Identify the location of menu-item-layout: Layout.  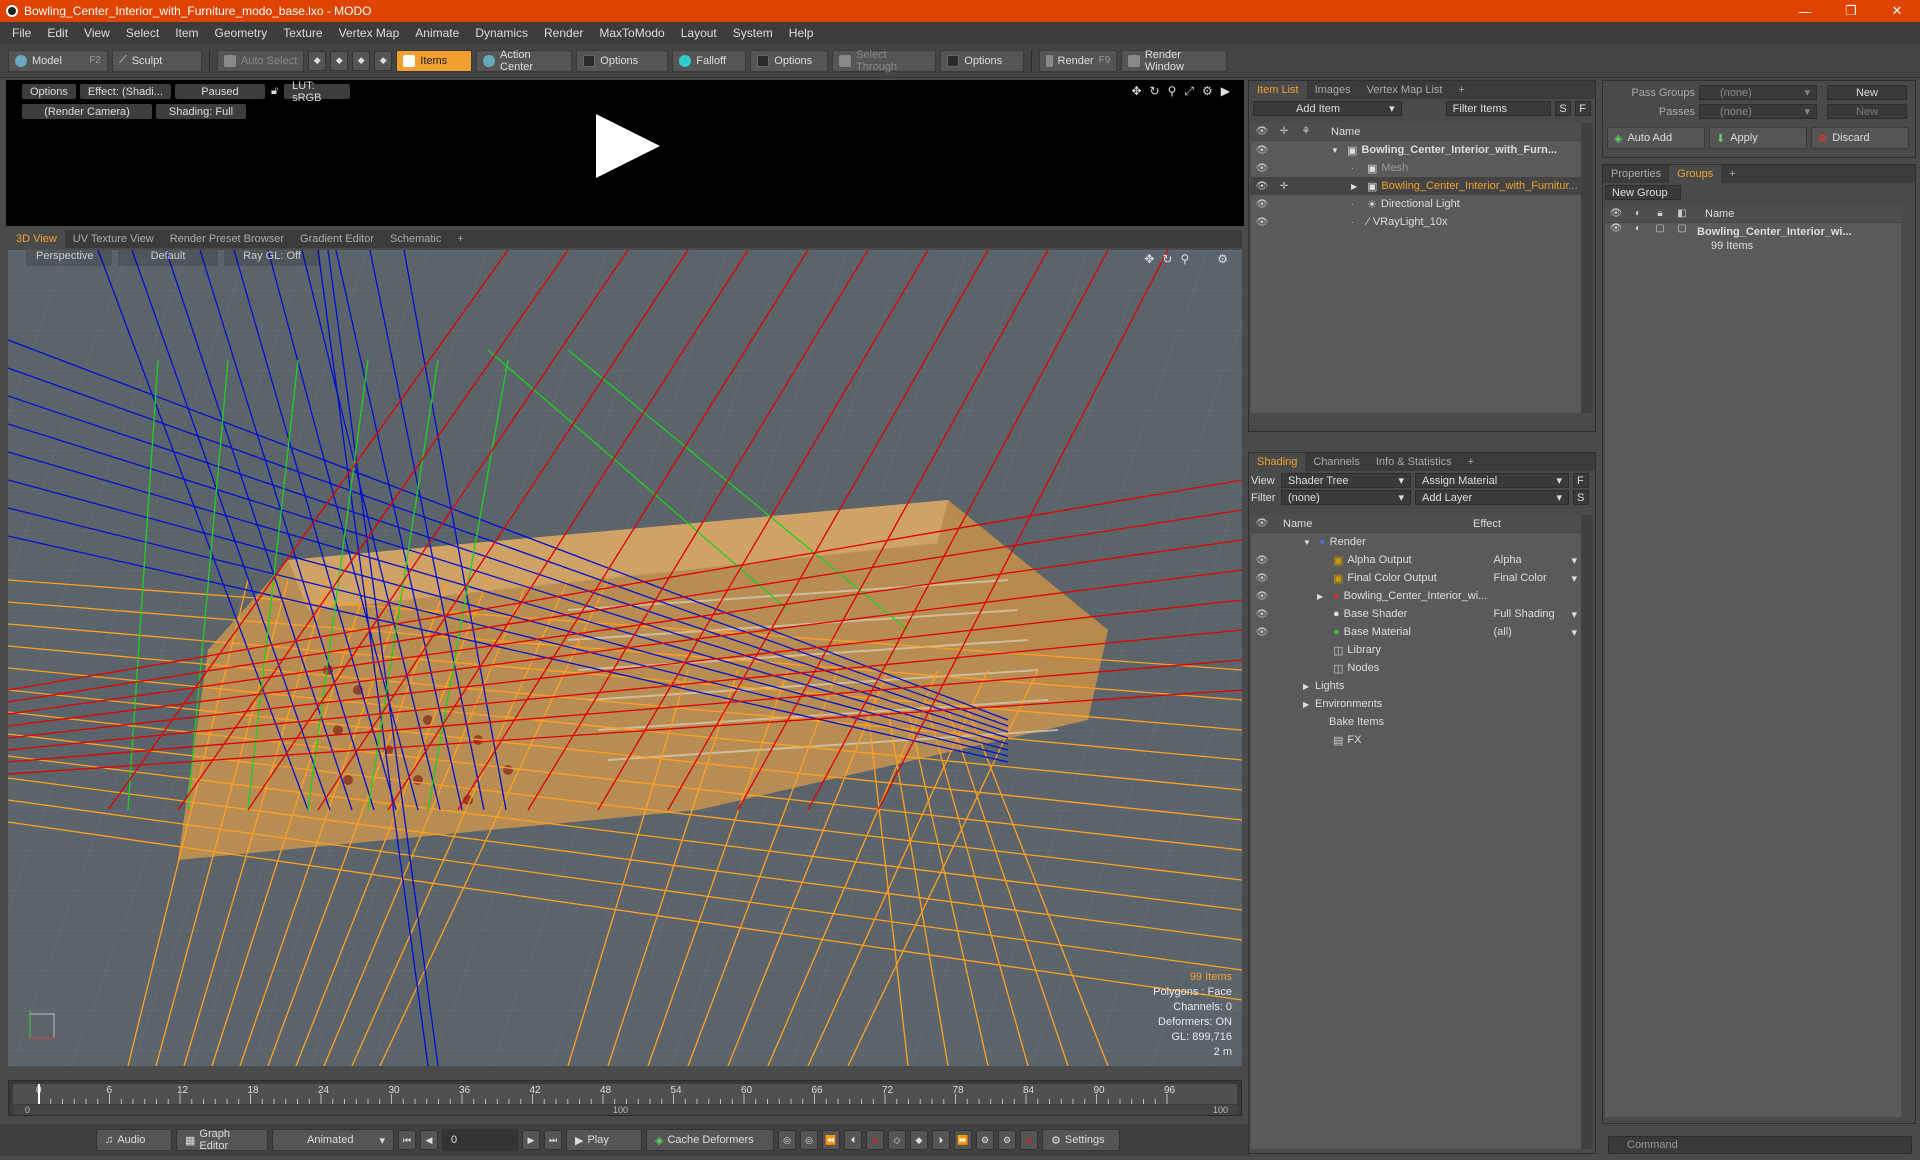
(699, 33).